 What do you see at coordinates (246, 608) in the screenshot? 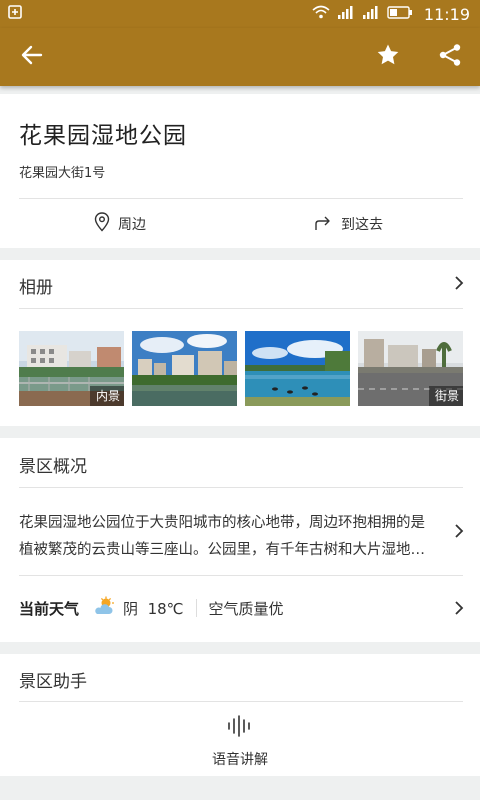
I see `air-quality: 空气质量优` at bounding box center [246, 608].